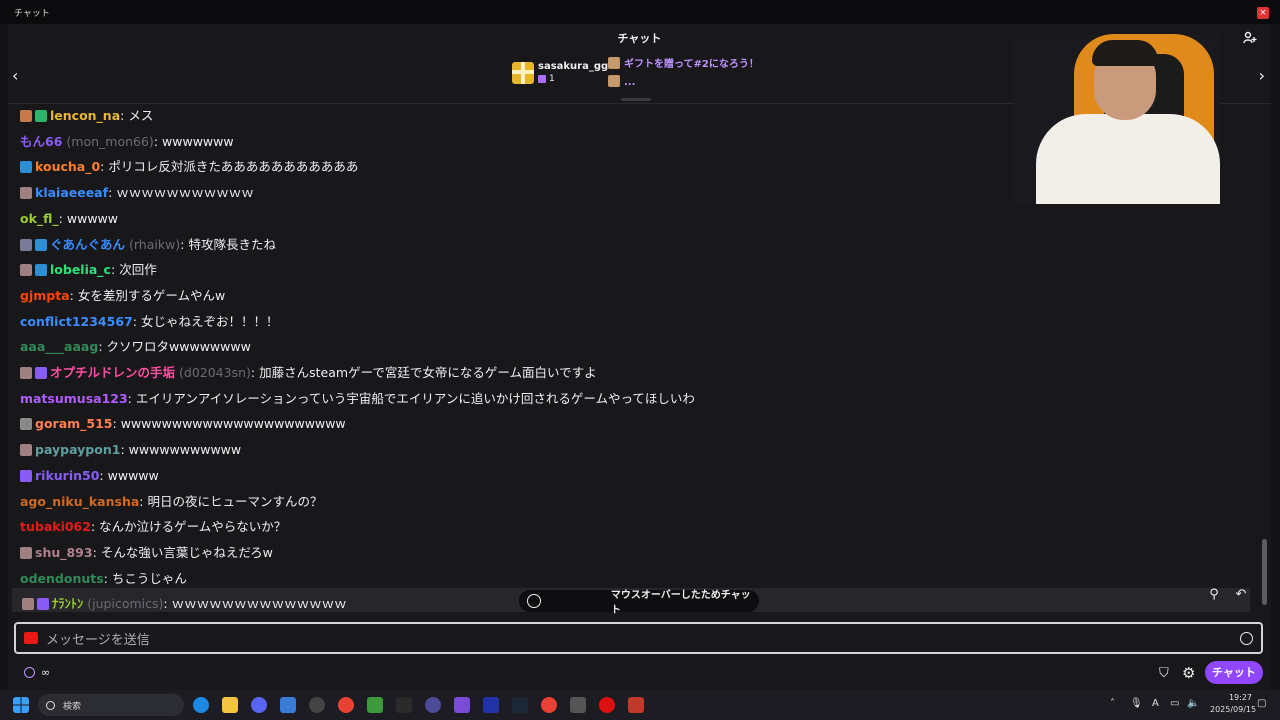  Describe the element at coordinates (41, 142) in the screenshot. I see `chat-username: もん66` at that location.